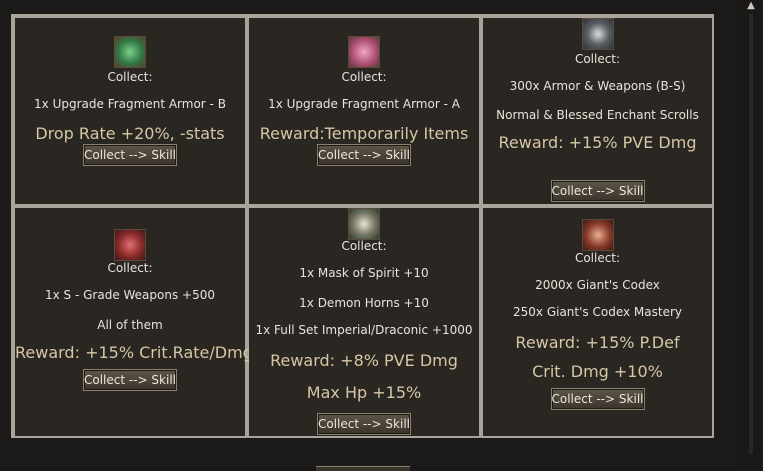 This screenshot has height=471, width=763. I want to click on requirement-line: 1x Mask of Spirit +10, so click(364, 273).